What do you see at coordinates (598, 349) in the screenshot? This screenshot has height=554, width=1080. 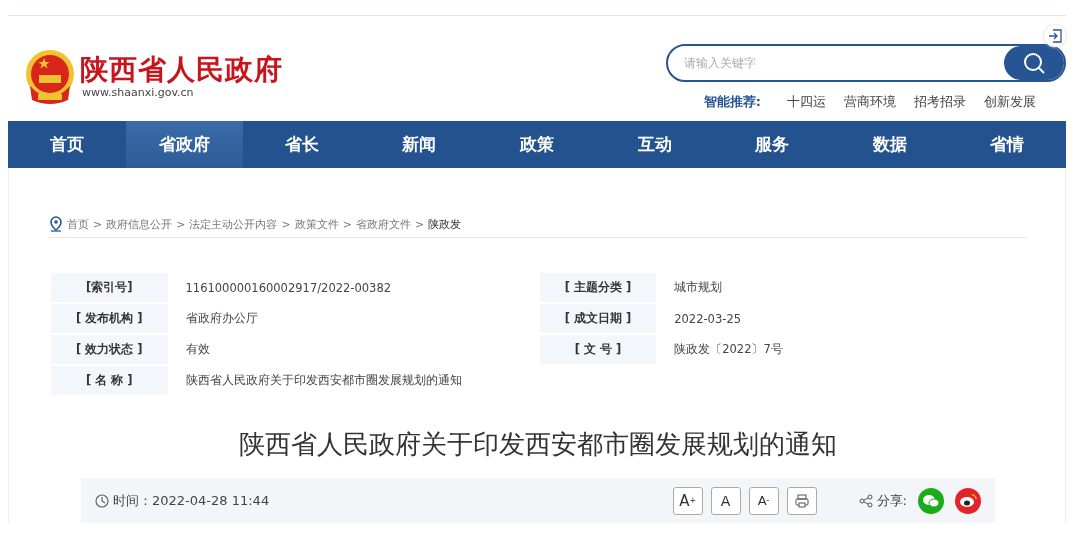 I see `field-label: [ 文 号 ]` at bounding box center [598, 349].